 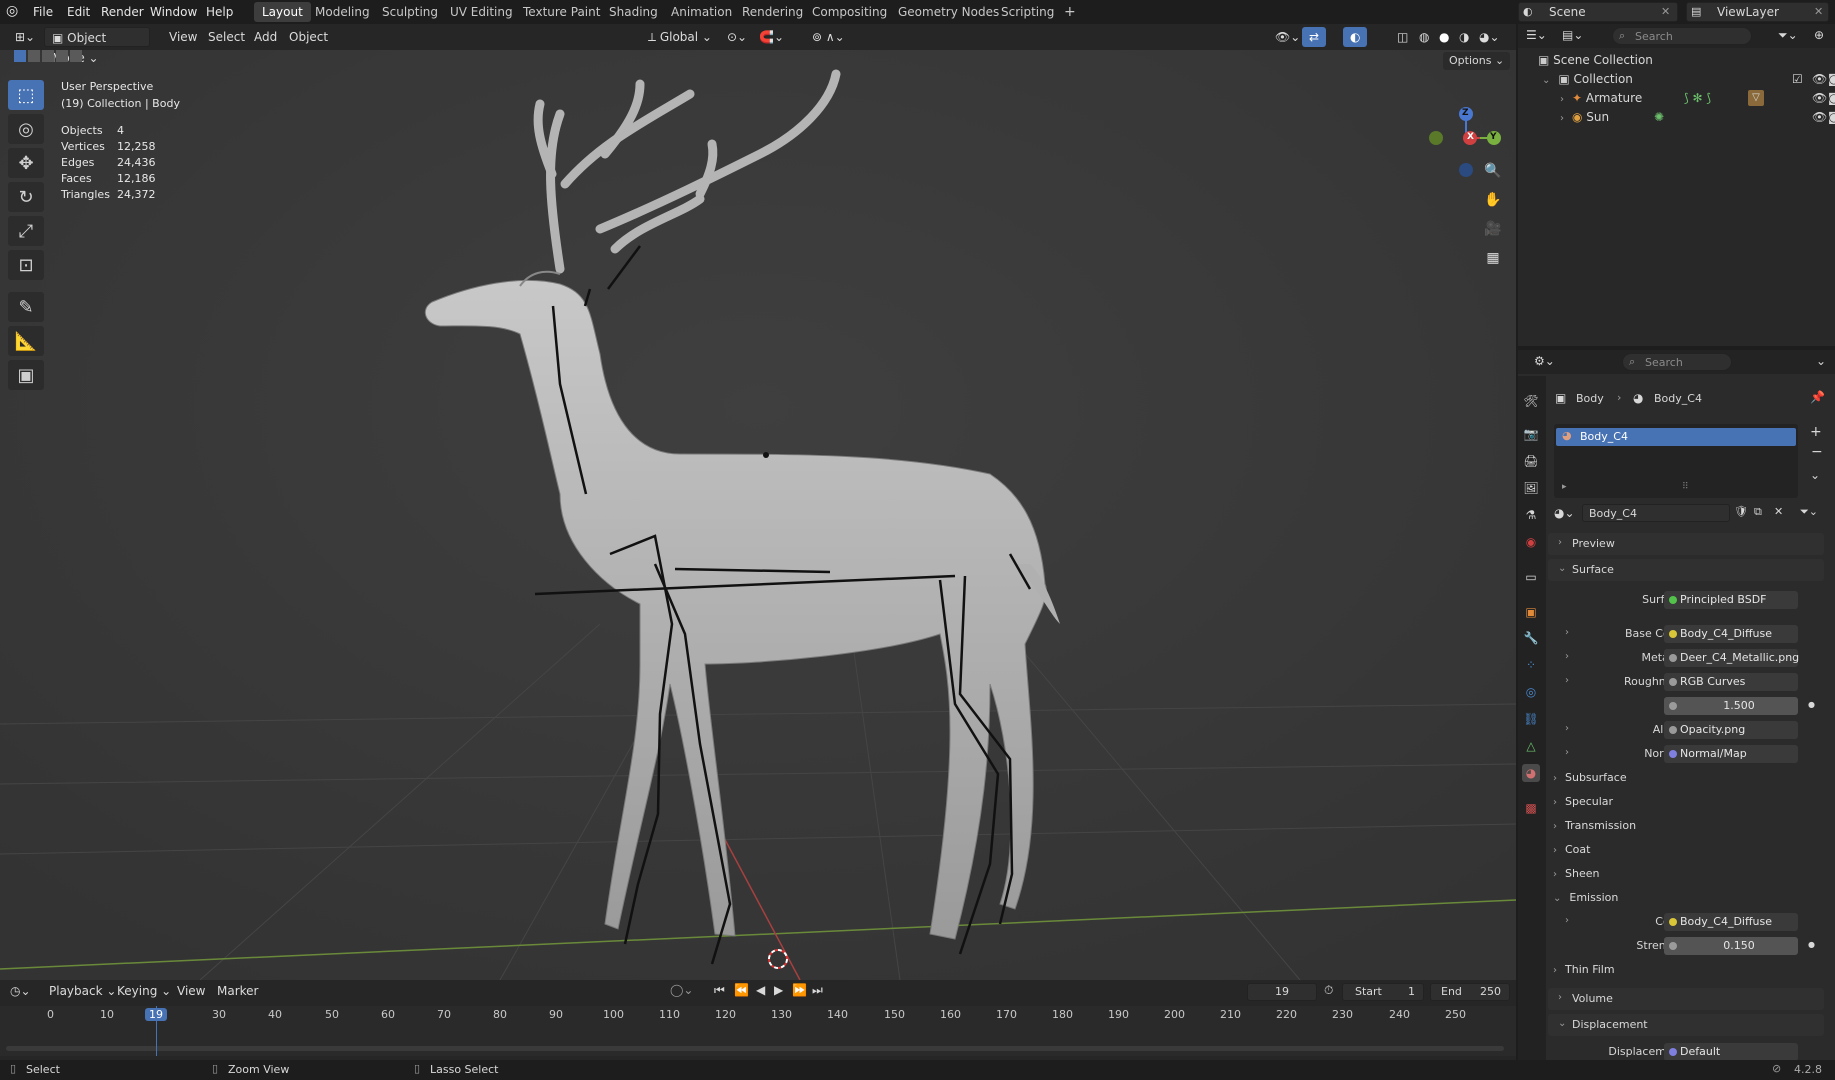 I want to click on world-tab-icon: ◉, so click(x=1531, y=542).